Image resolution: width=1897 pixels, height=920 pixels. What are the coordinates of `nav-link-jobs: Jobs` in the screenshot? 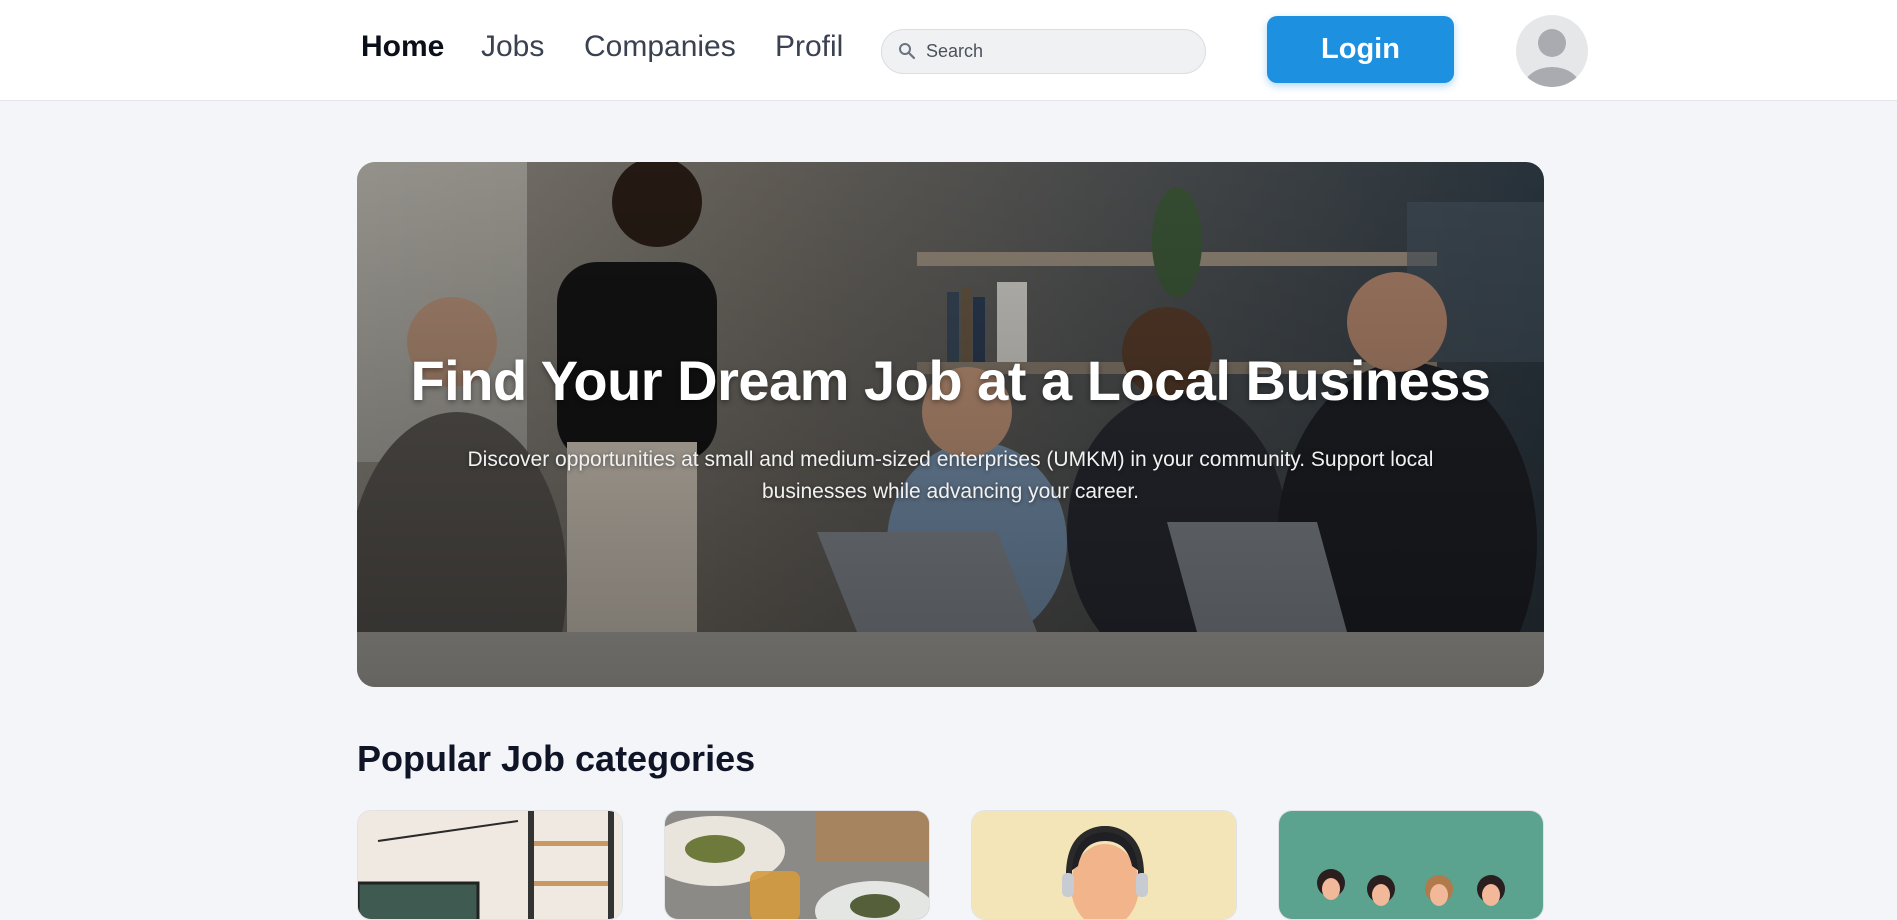 It's located at (512, 47).